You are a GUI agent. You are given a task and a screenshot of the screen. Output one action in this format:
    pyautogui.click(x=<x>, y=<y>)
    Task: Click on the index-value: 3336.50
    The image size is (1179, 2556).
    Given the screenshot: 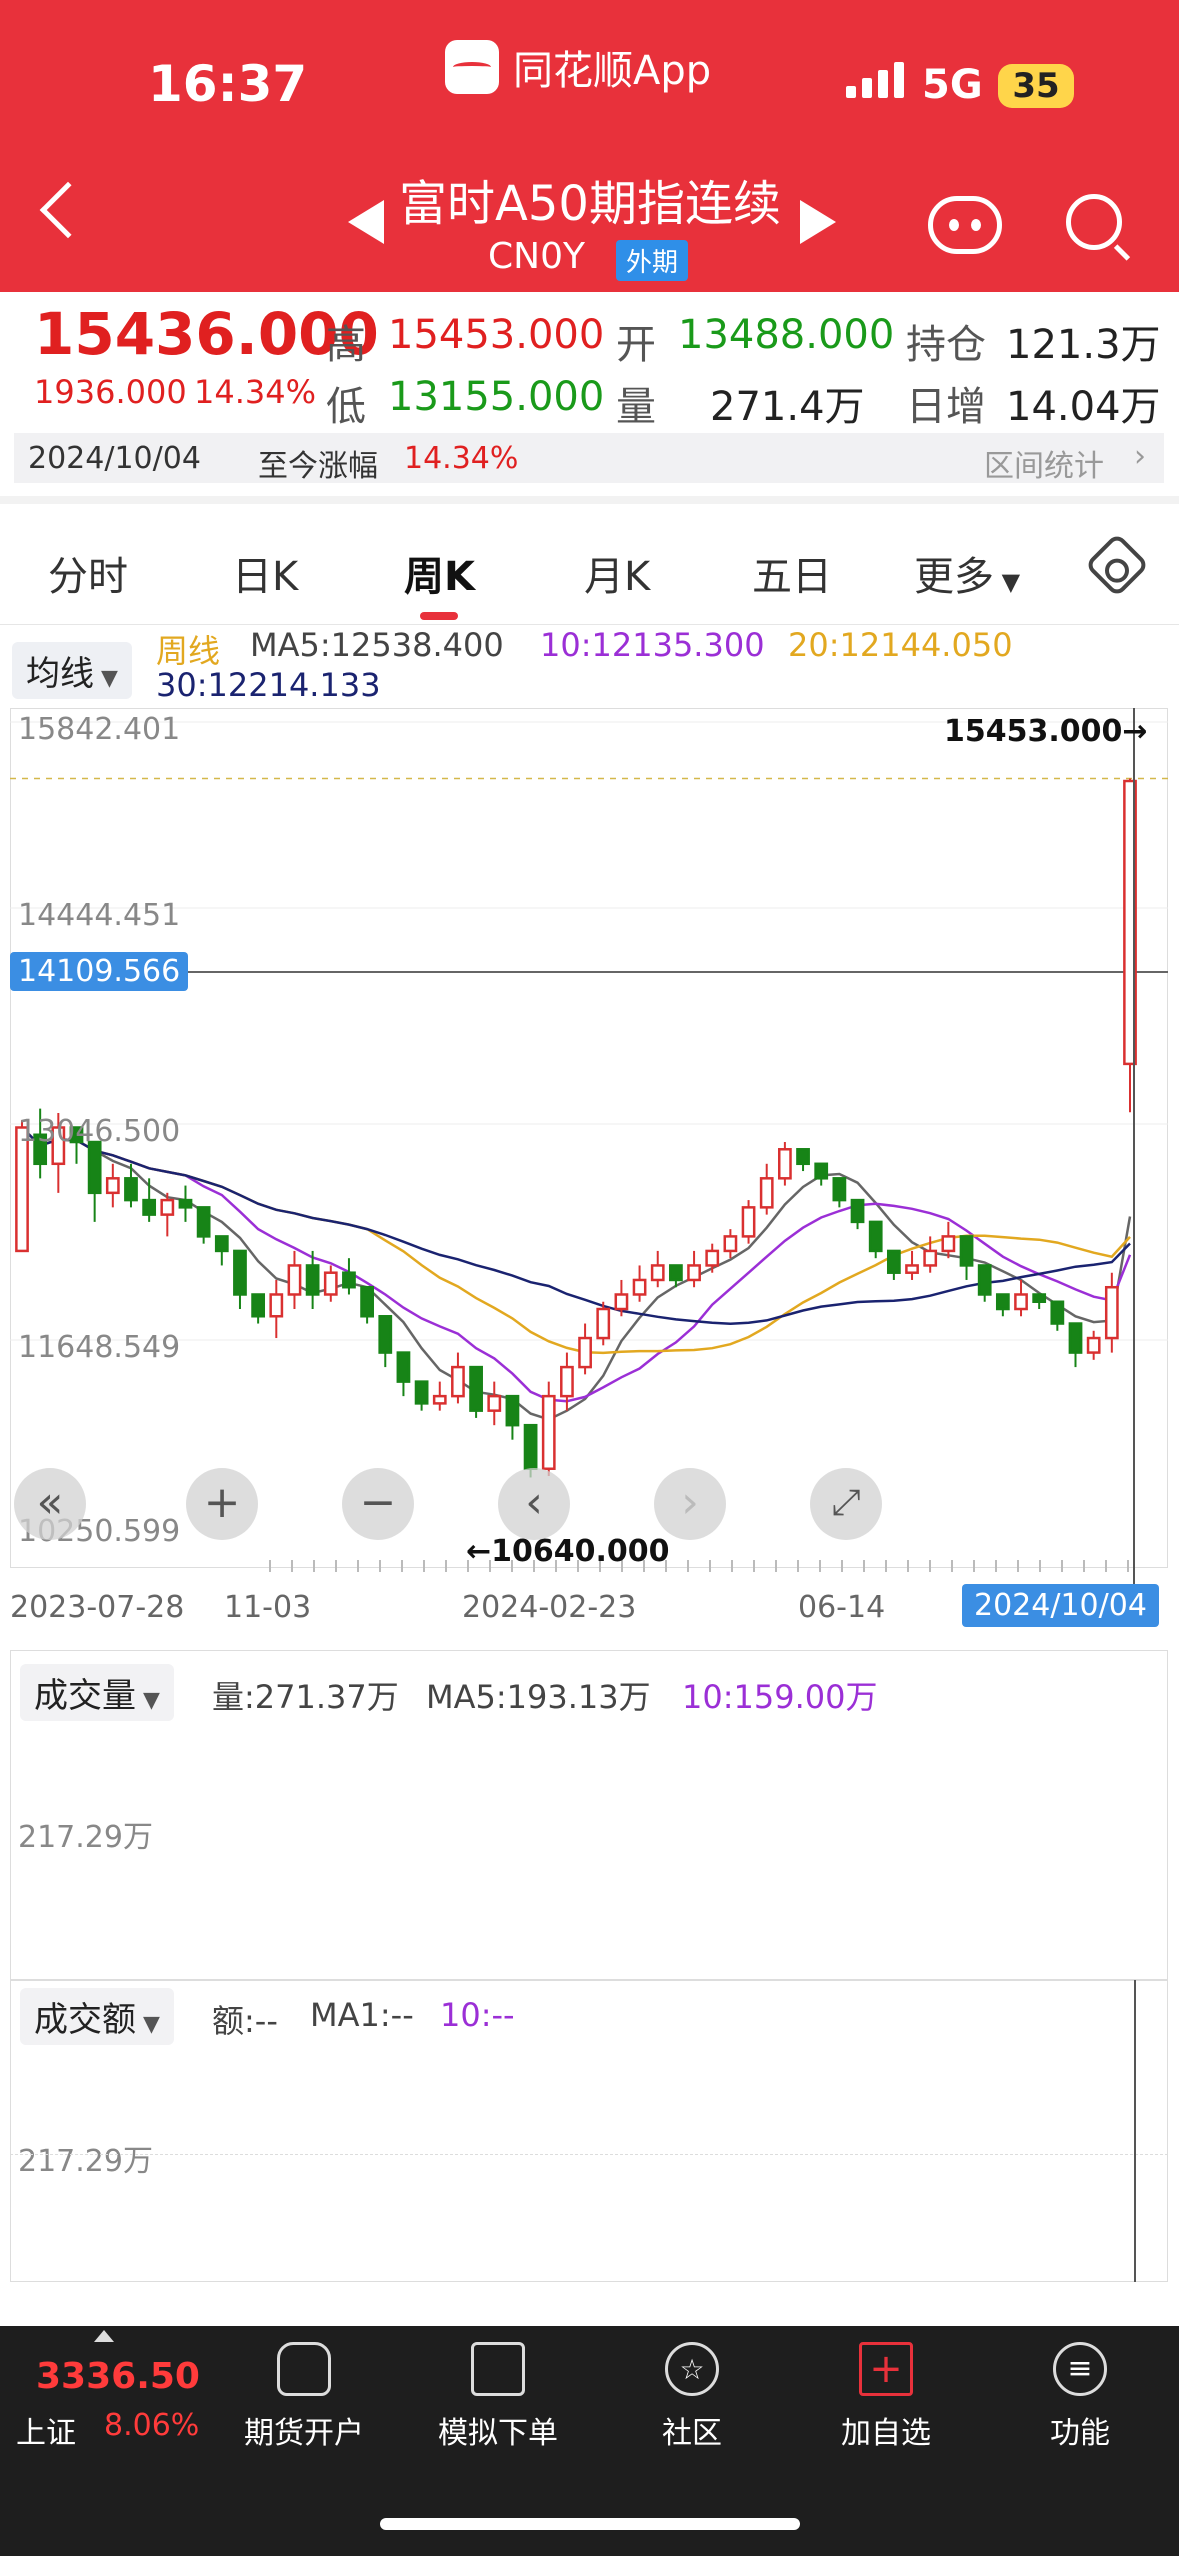 What is the action you would take?
    pyautogui.click(x=118, y=2376)
    